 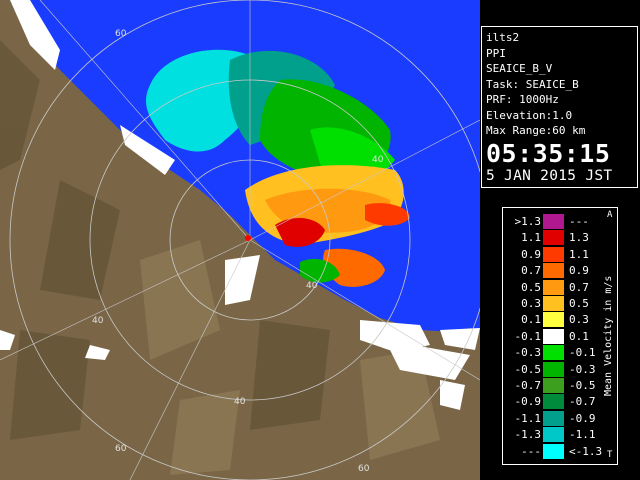 What do you see at coordinates (528, 336) in the screenshot?
I see `legend-low-value: -0.1` at bounding box center [528, 336].